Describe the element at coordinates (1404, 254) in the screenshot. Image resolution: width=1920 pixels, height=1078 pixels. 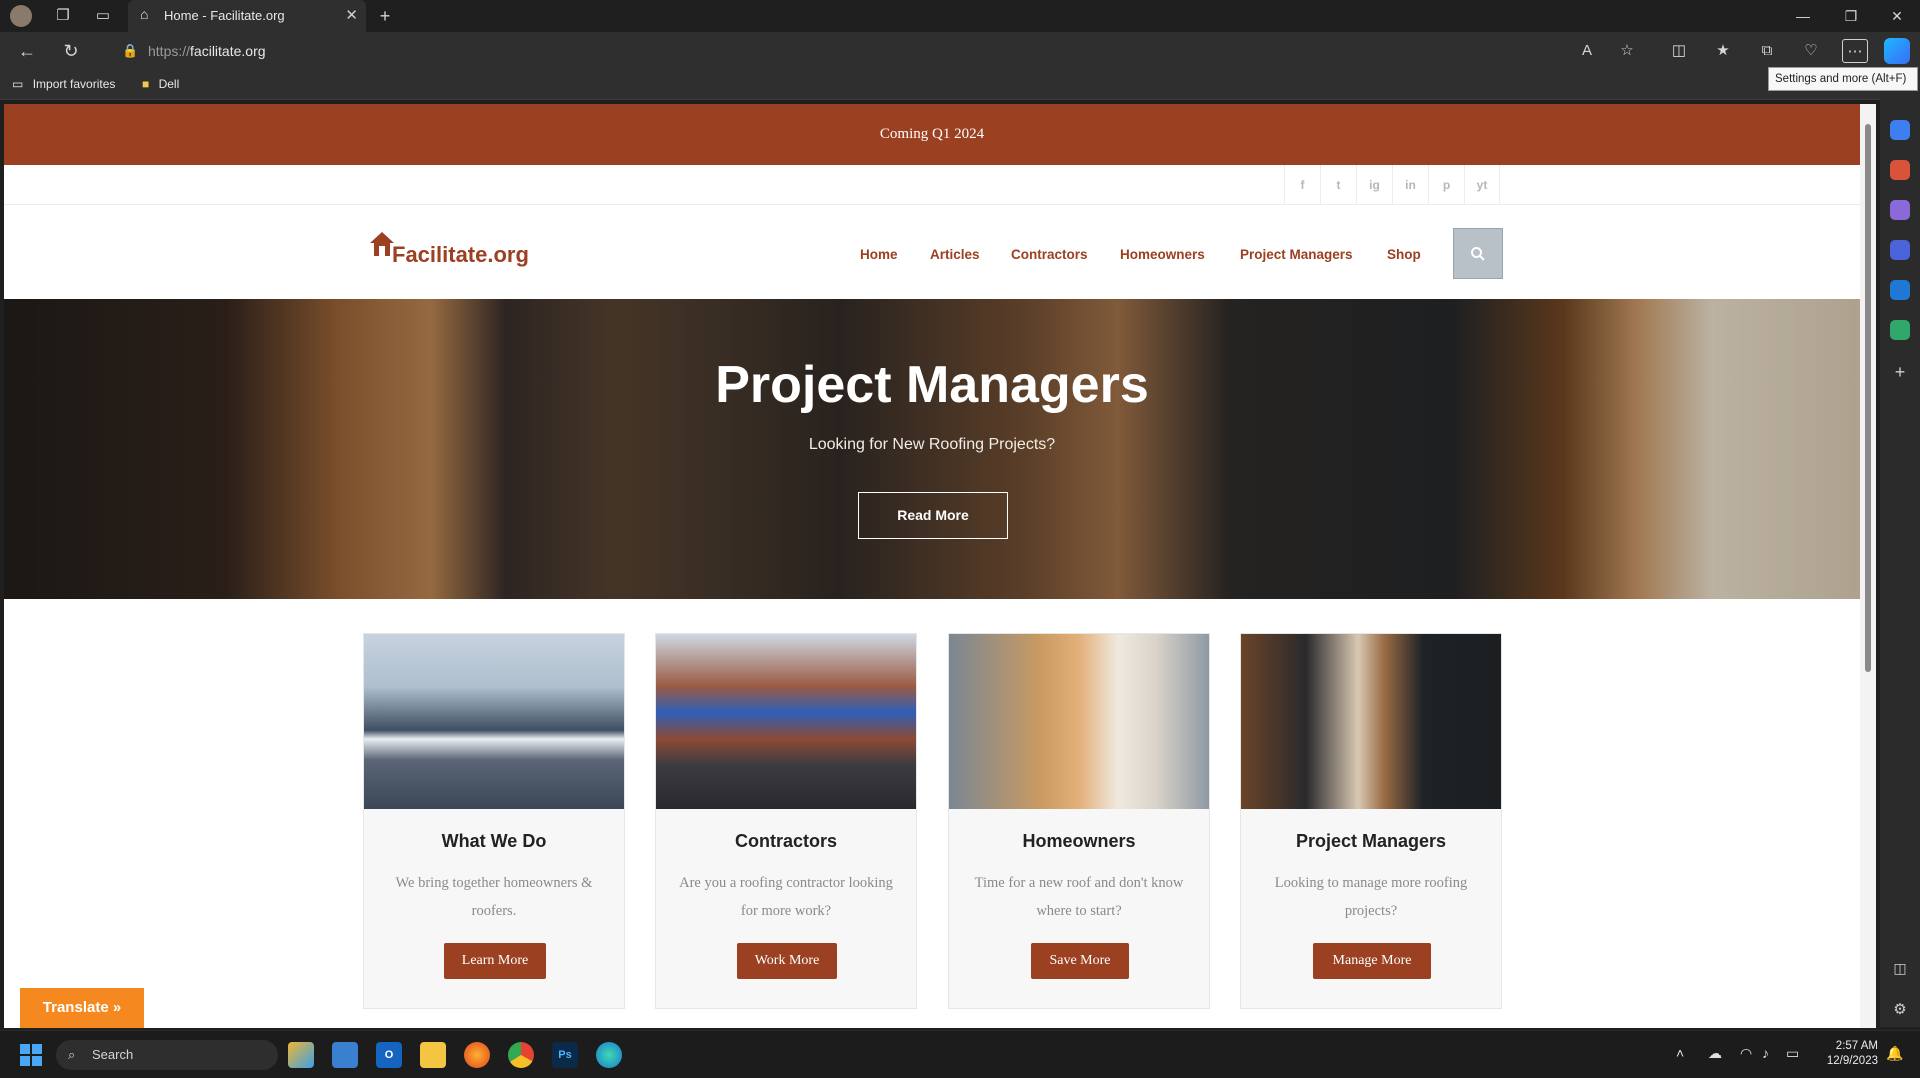
I see `nav-shop: Shop` at that location.